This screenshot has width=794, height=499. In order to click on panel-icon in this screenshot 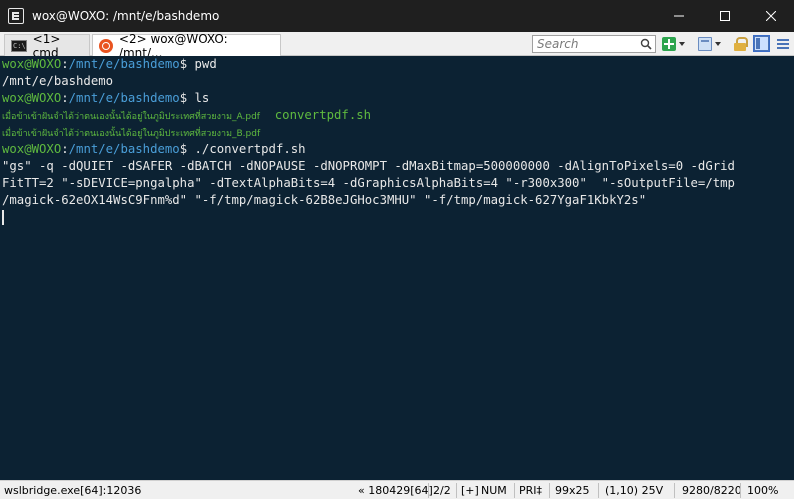, I will do `click(761, 43)`.